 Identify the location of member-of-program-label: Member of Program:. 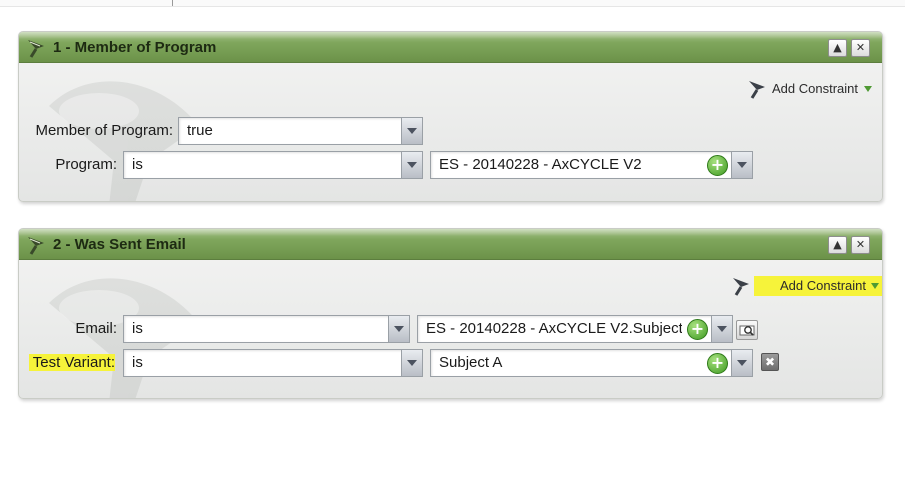
(104, 130).